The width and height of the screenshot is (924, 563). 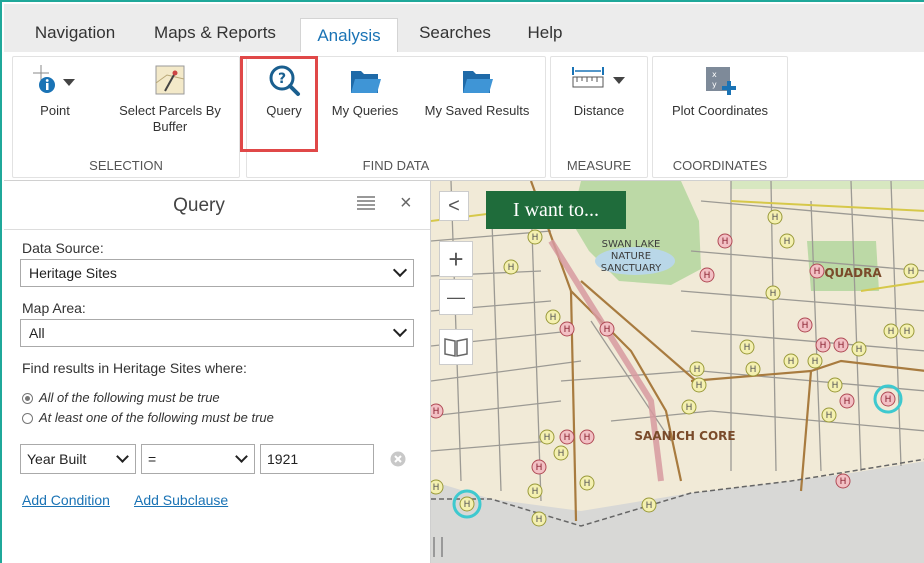 What do you see at coordinates (714, 74) in the screenshot?
I see `svg-text: x` at bounding box center [714, 74].